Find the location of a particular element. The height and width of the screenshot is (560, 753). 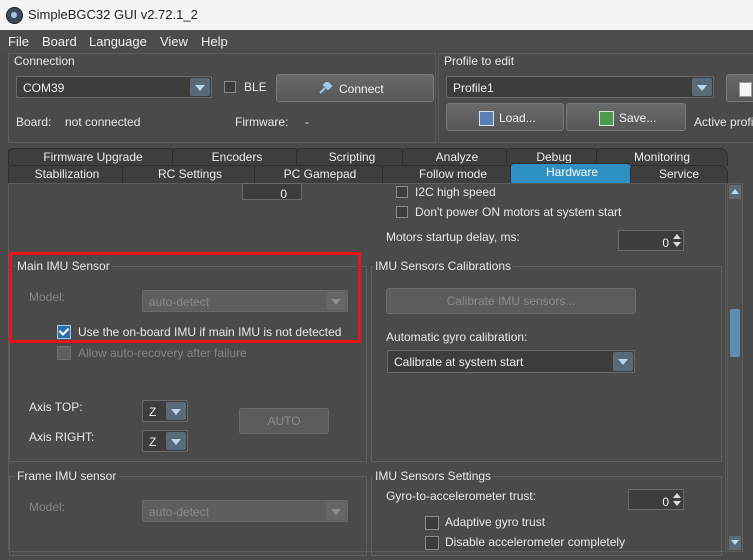

menu-file: File is located at coordinates (18, 41).